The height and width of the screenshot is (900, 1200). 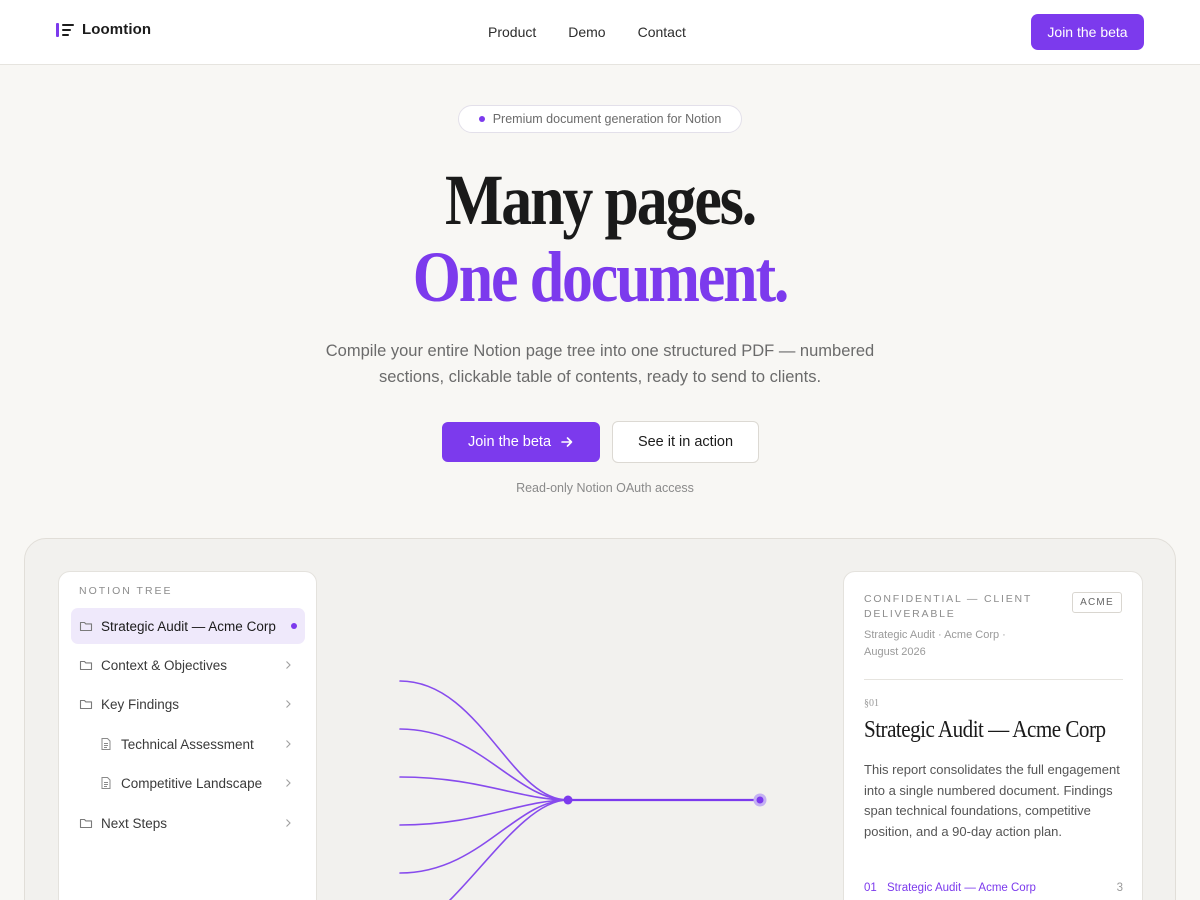 What do you see at coordinates (164, 665) in the screenshot?
I see `tree-item-label: Context & Objectives` at bounding box center [164, 665].